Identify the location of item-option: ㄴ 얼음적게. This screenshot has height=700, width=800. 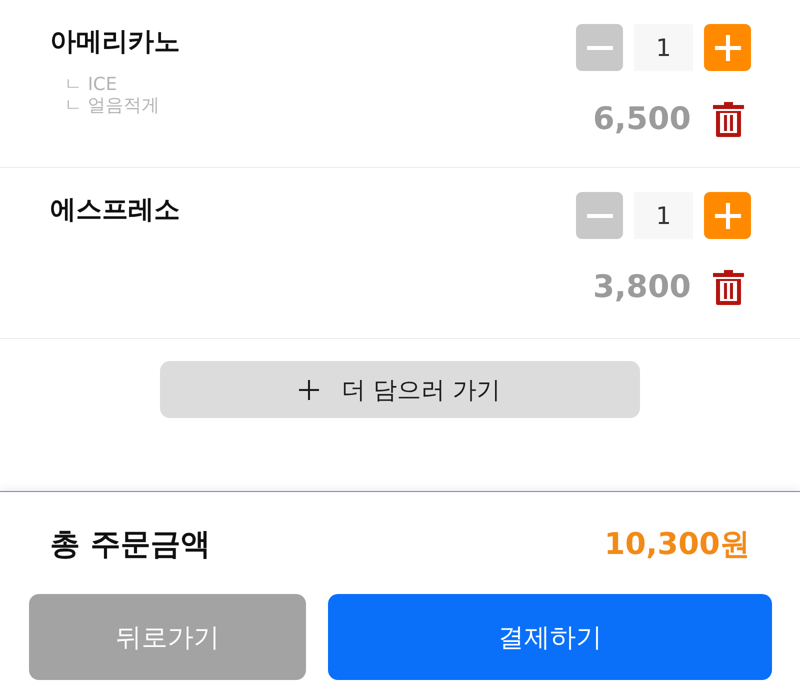
(105, 105).